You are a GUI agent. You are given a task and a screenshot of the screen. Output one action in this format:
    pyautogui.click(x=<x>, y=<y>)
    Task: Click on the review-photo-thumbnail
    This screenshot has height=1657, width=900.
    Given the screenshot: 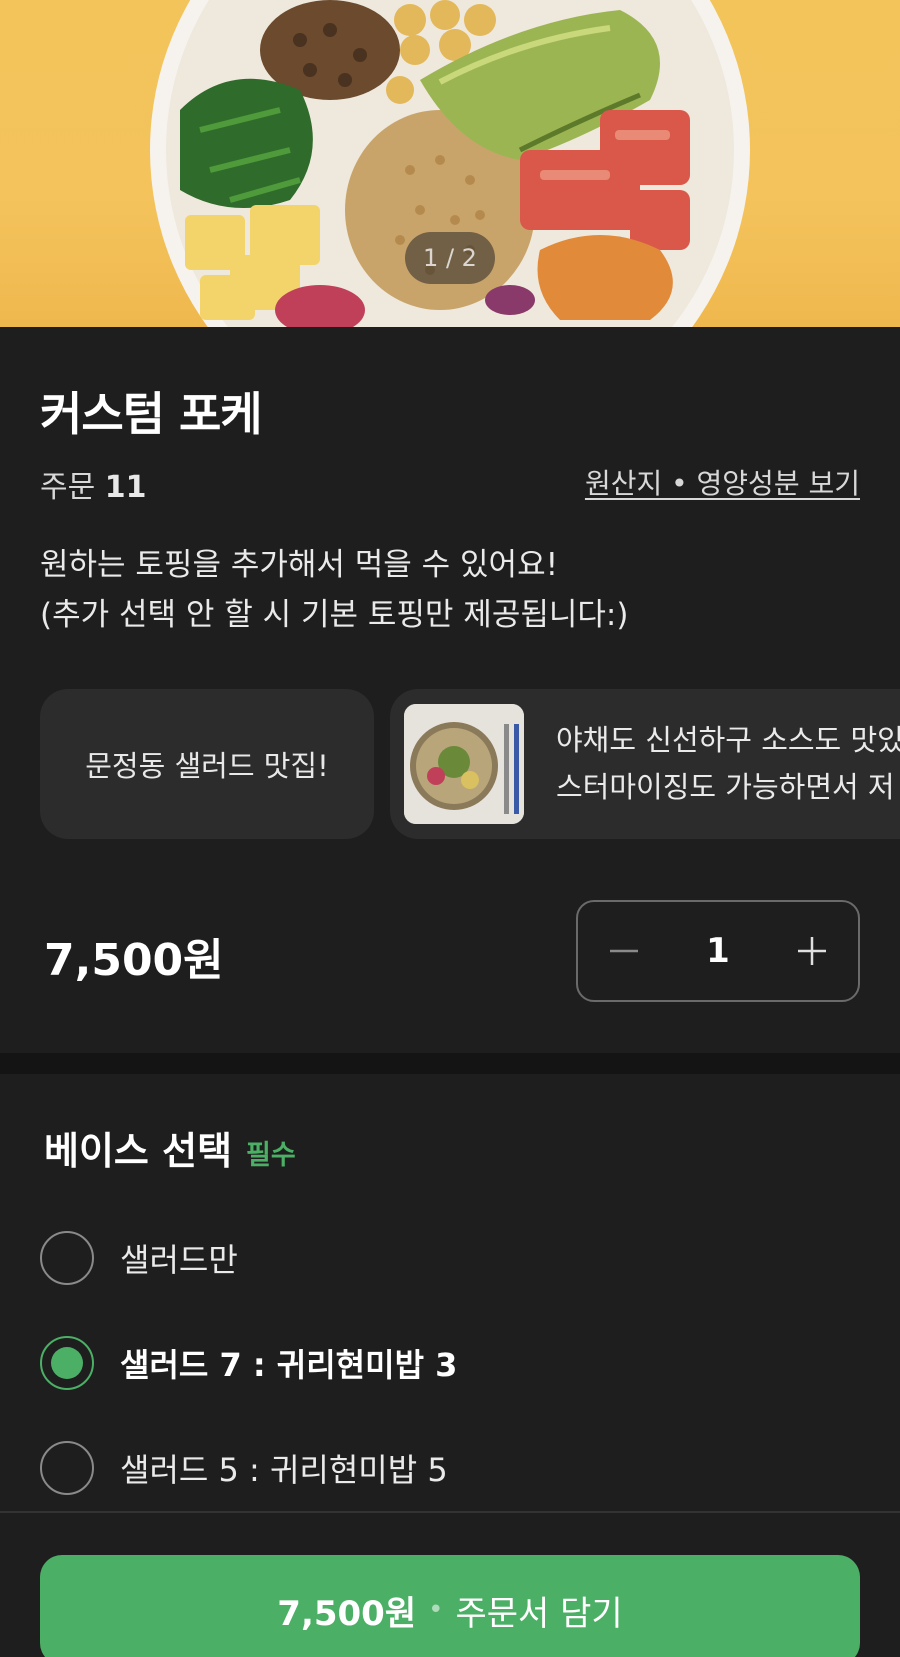 What is the action you would take?
    pyautogui.click(x=464, y=764)
    